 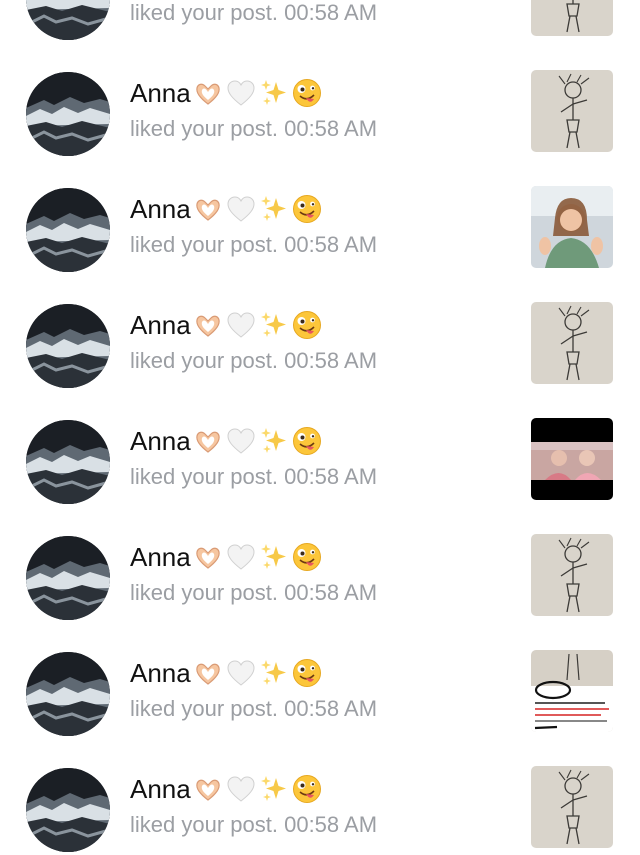 What do you see at coordinates (572, 691) in the screenshot?
I see `screenshot-post-thumbnail` at bounding box center [572, 691].